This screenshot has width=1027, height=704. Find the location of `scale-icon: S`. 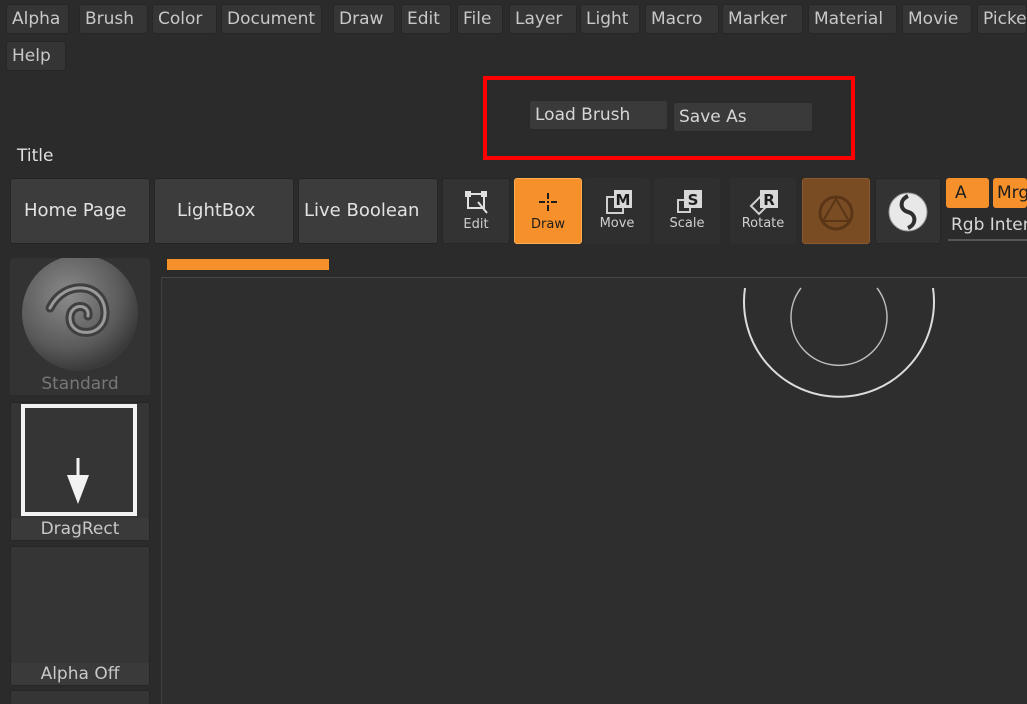

scale-icon: S is located at coordinates (687, 202).